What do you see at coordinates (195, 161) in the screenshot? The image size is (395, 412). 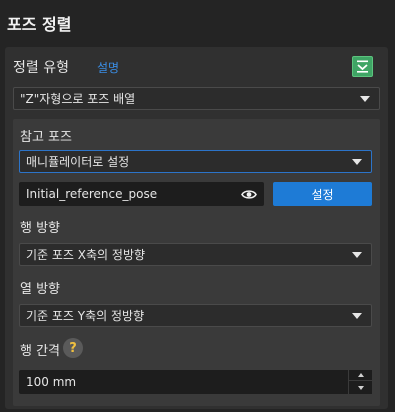 I see `reference-pose-source-select: 매니퓰레이터로 설정` at bounding box center [195, 161].